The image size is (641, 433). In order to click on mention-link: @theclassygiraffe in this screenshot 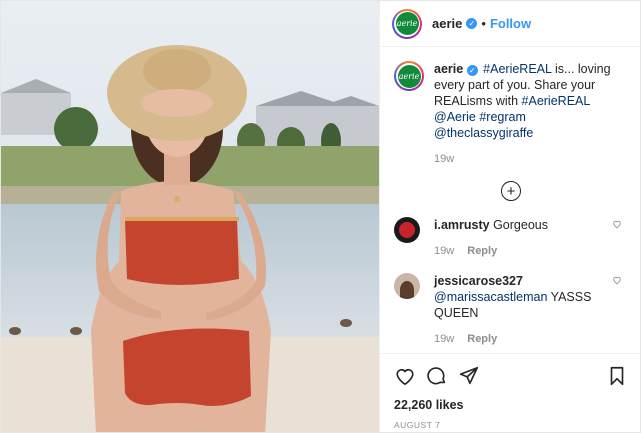, I will do `click(483, 133)`.